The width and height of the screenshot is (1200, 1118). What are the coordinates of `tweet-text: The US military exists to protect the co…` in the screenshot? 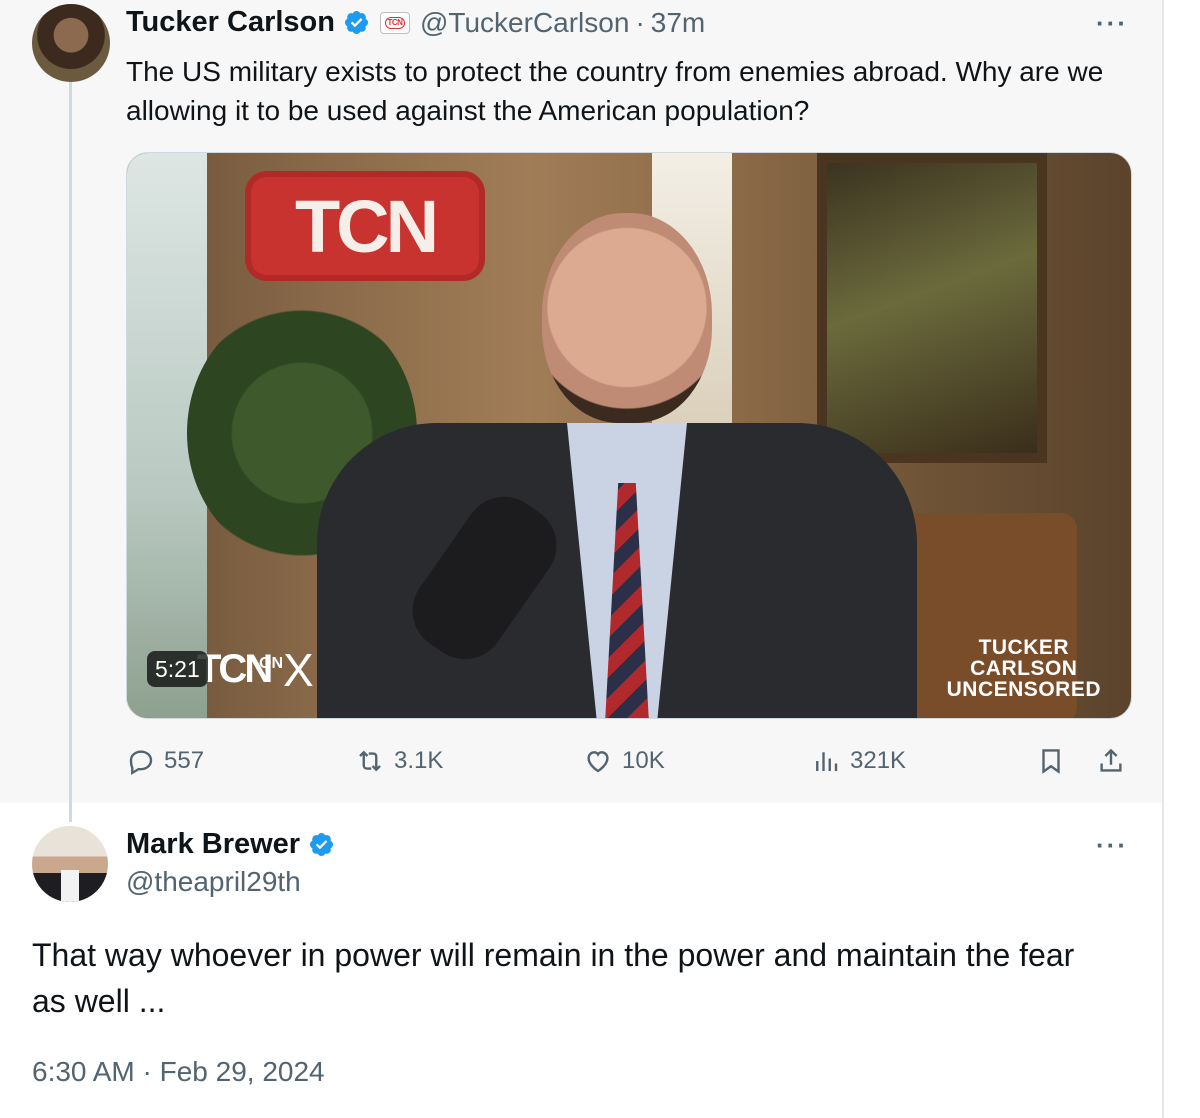 It's located at (615, 91).